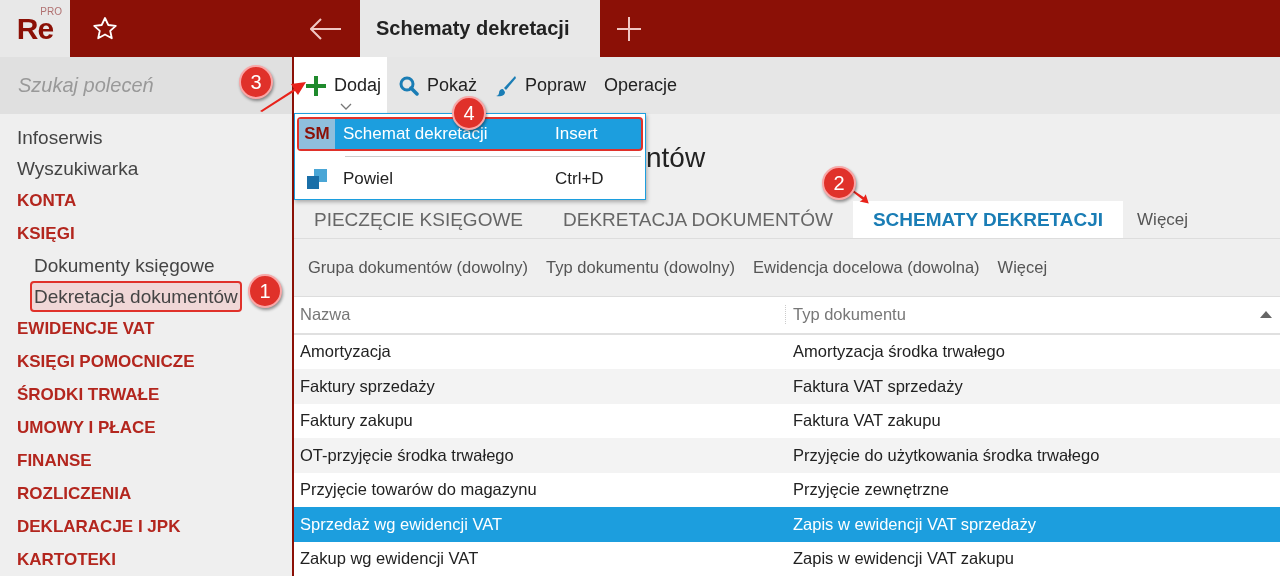 Image resolution: width=1280 pixels, height=576 pixels. Describe the element at coordinates (946, 455) in the screenshot. I see `table-cell-text: Przyjęcie do użytkowania środka trwałego` at that location.